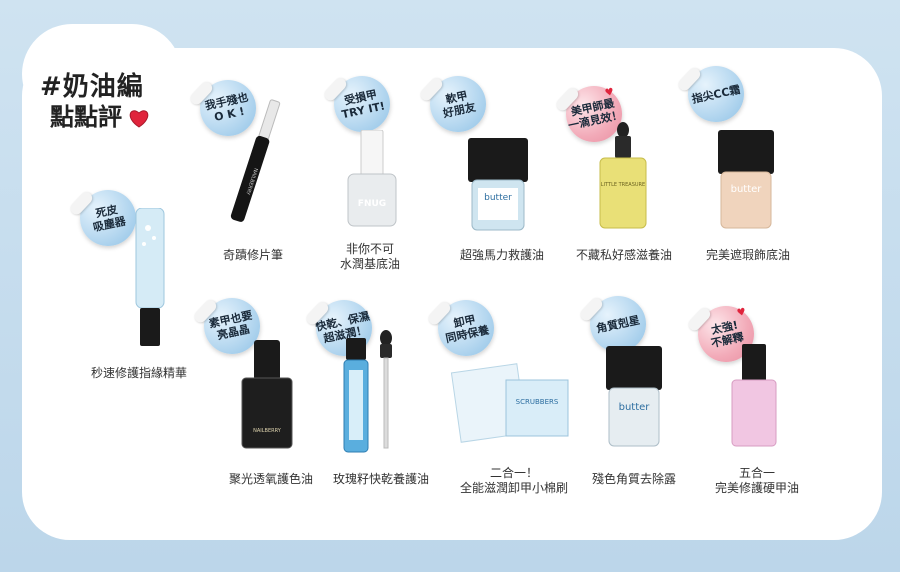 This screenshot has width=900, height=572. What do you see at coordinates (109, 218) in the screenshot?
I see `sticker-text: 死皮 吸塵器` at bounding box center [109, 218].